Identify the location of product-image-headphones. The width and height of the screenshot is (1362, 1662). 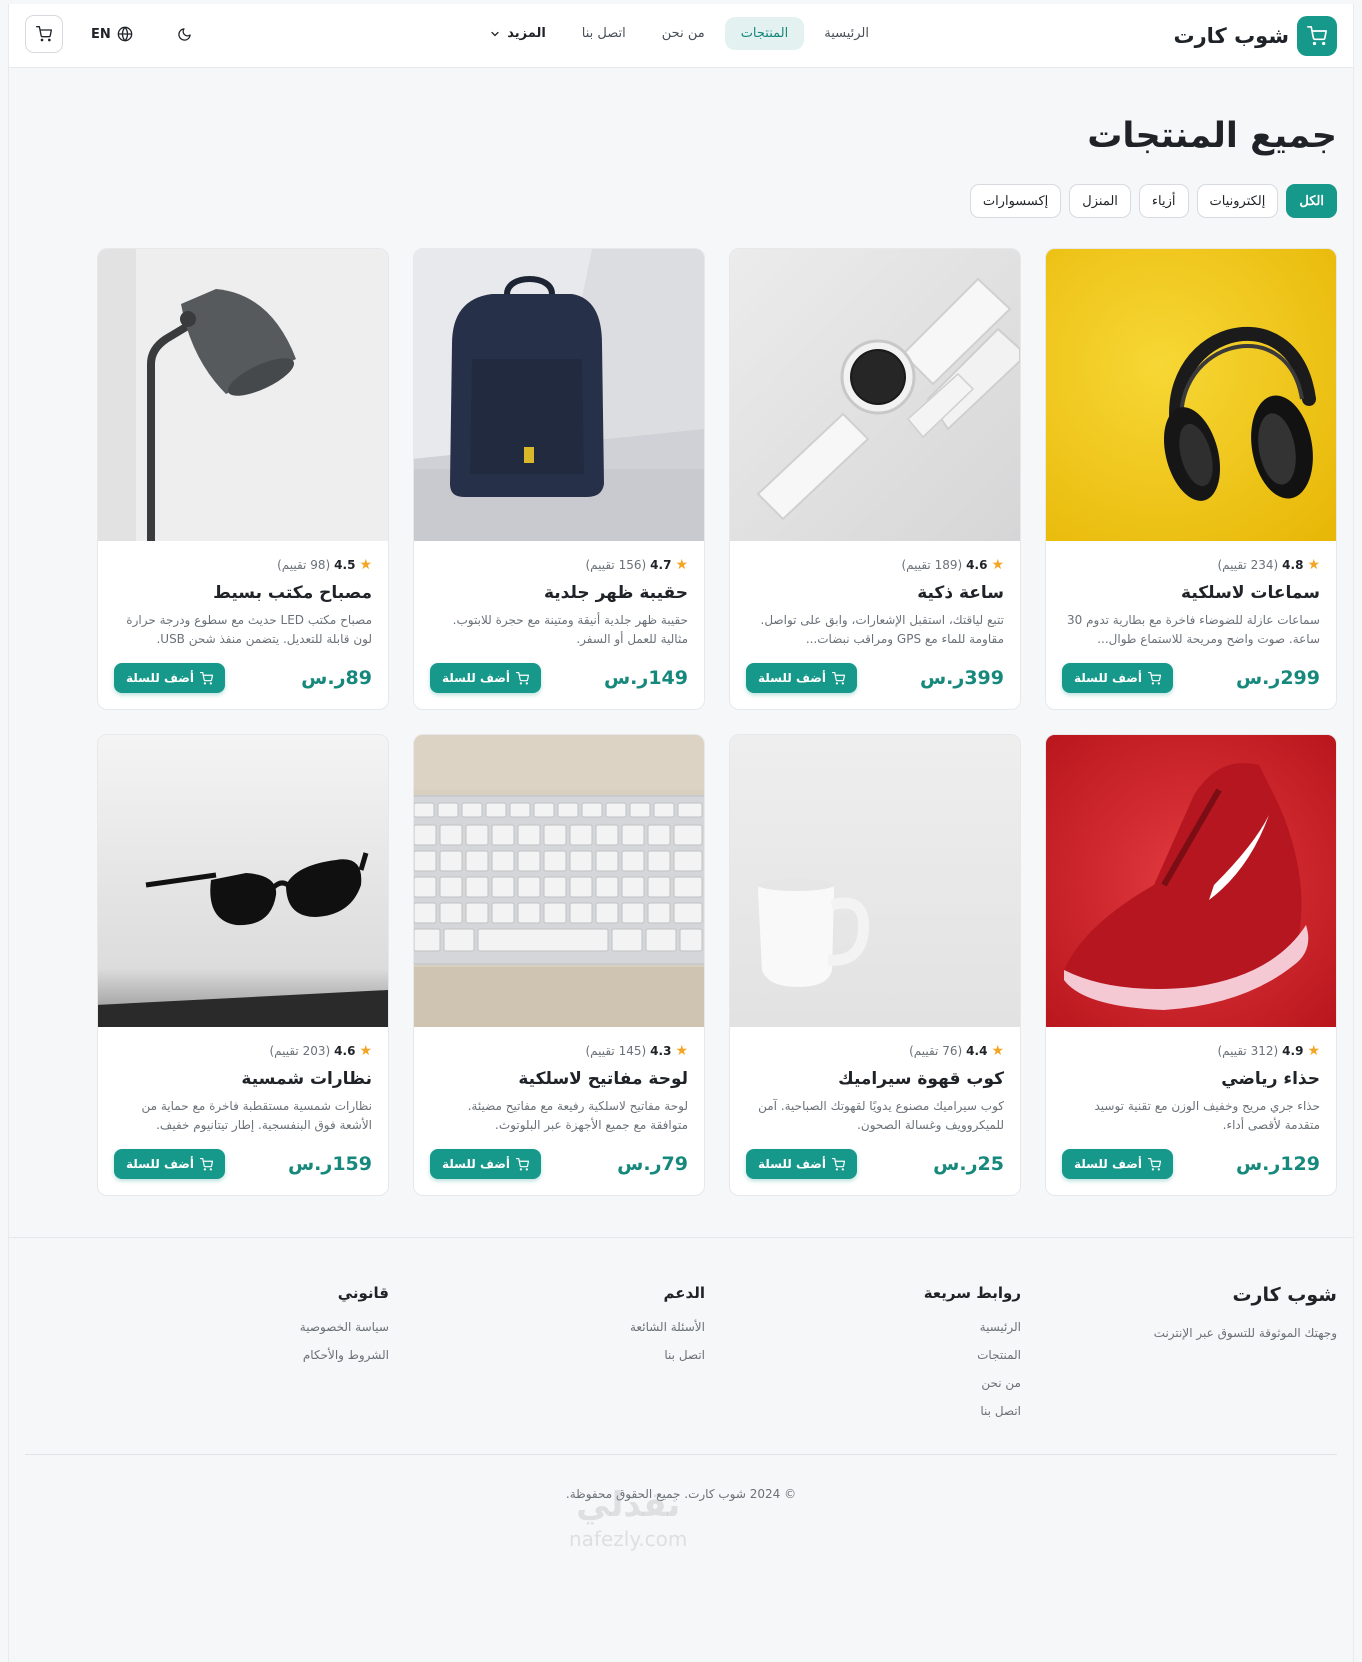
(1191, 395).